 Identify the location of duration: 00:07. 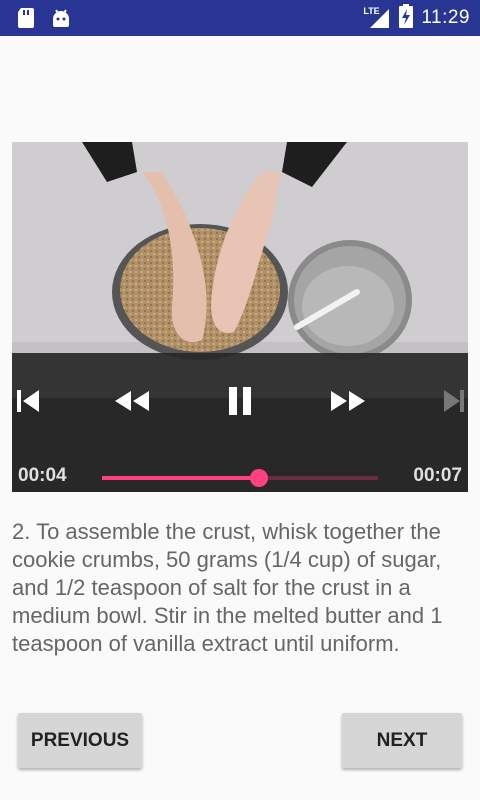
(437, 475).